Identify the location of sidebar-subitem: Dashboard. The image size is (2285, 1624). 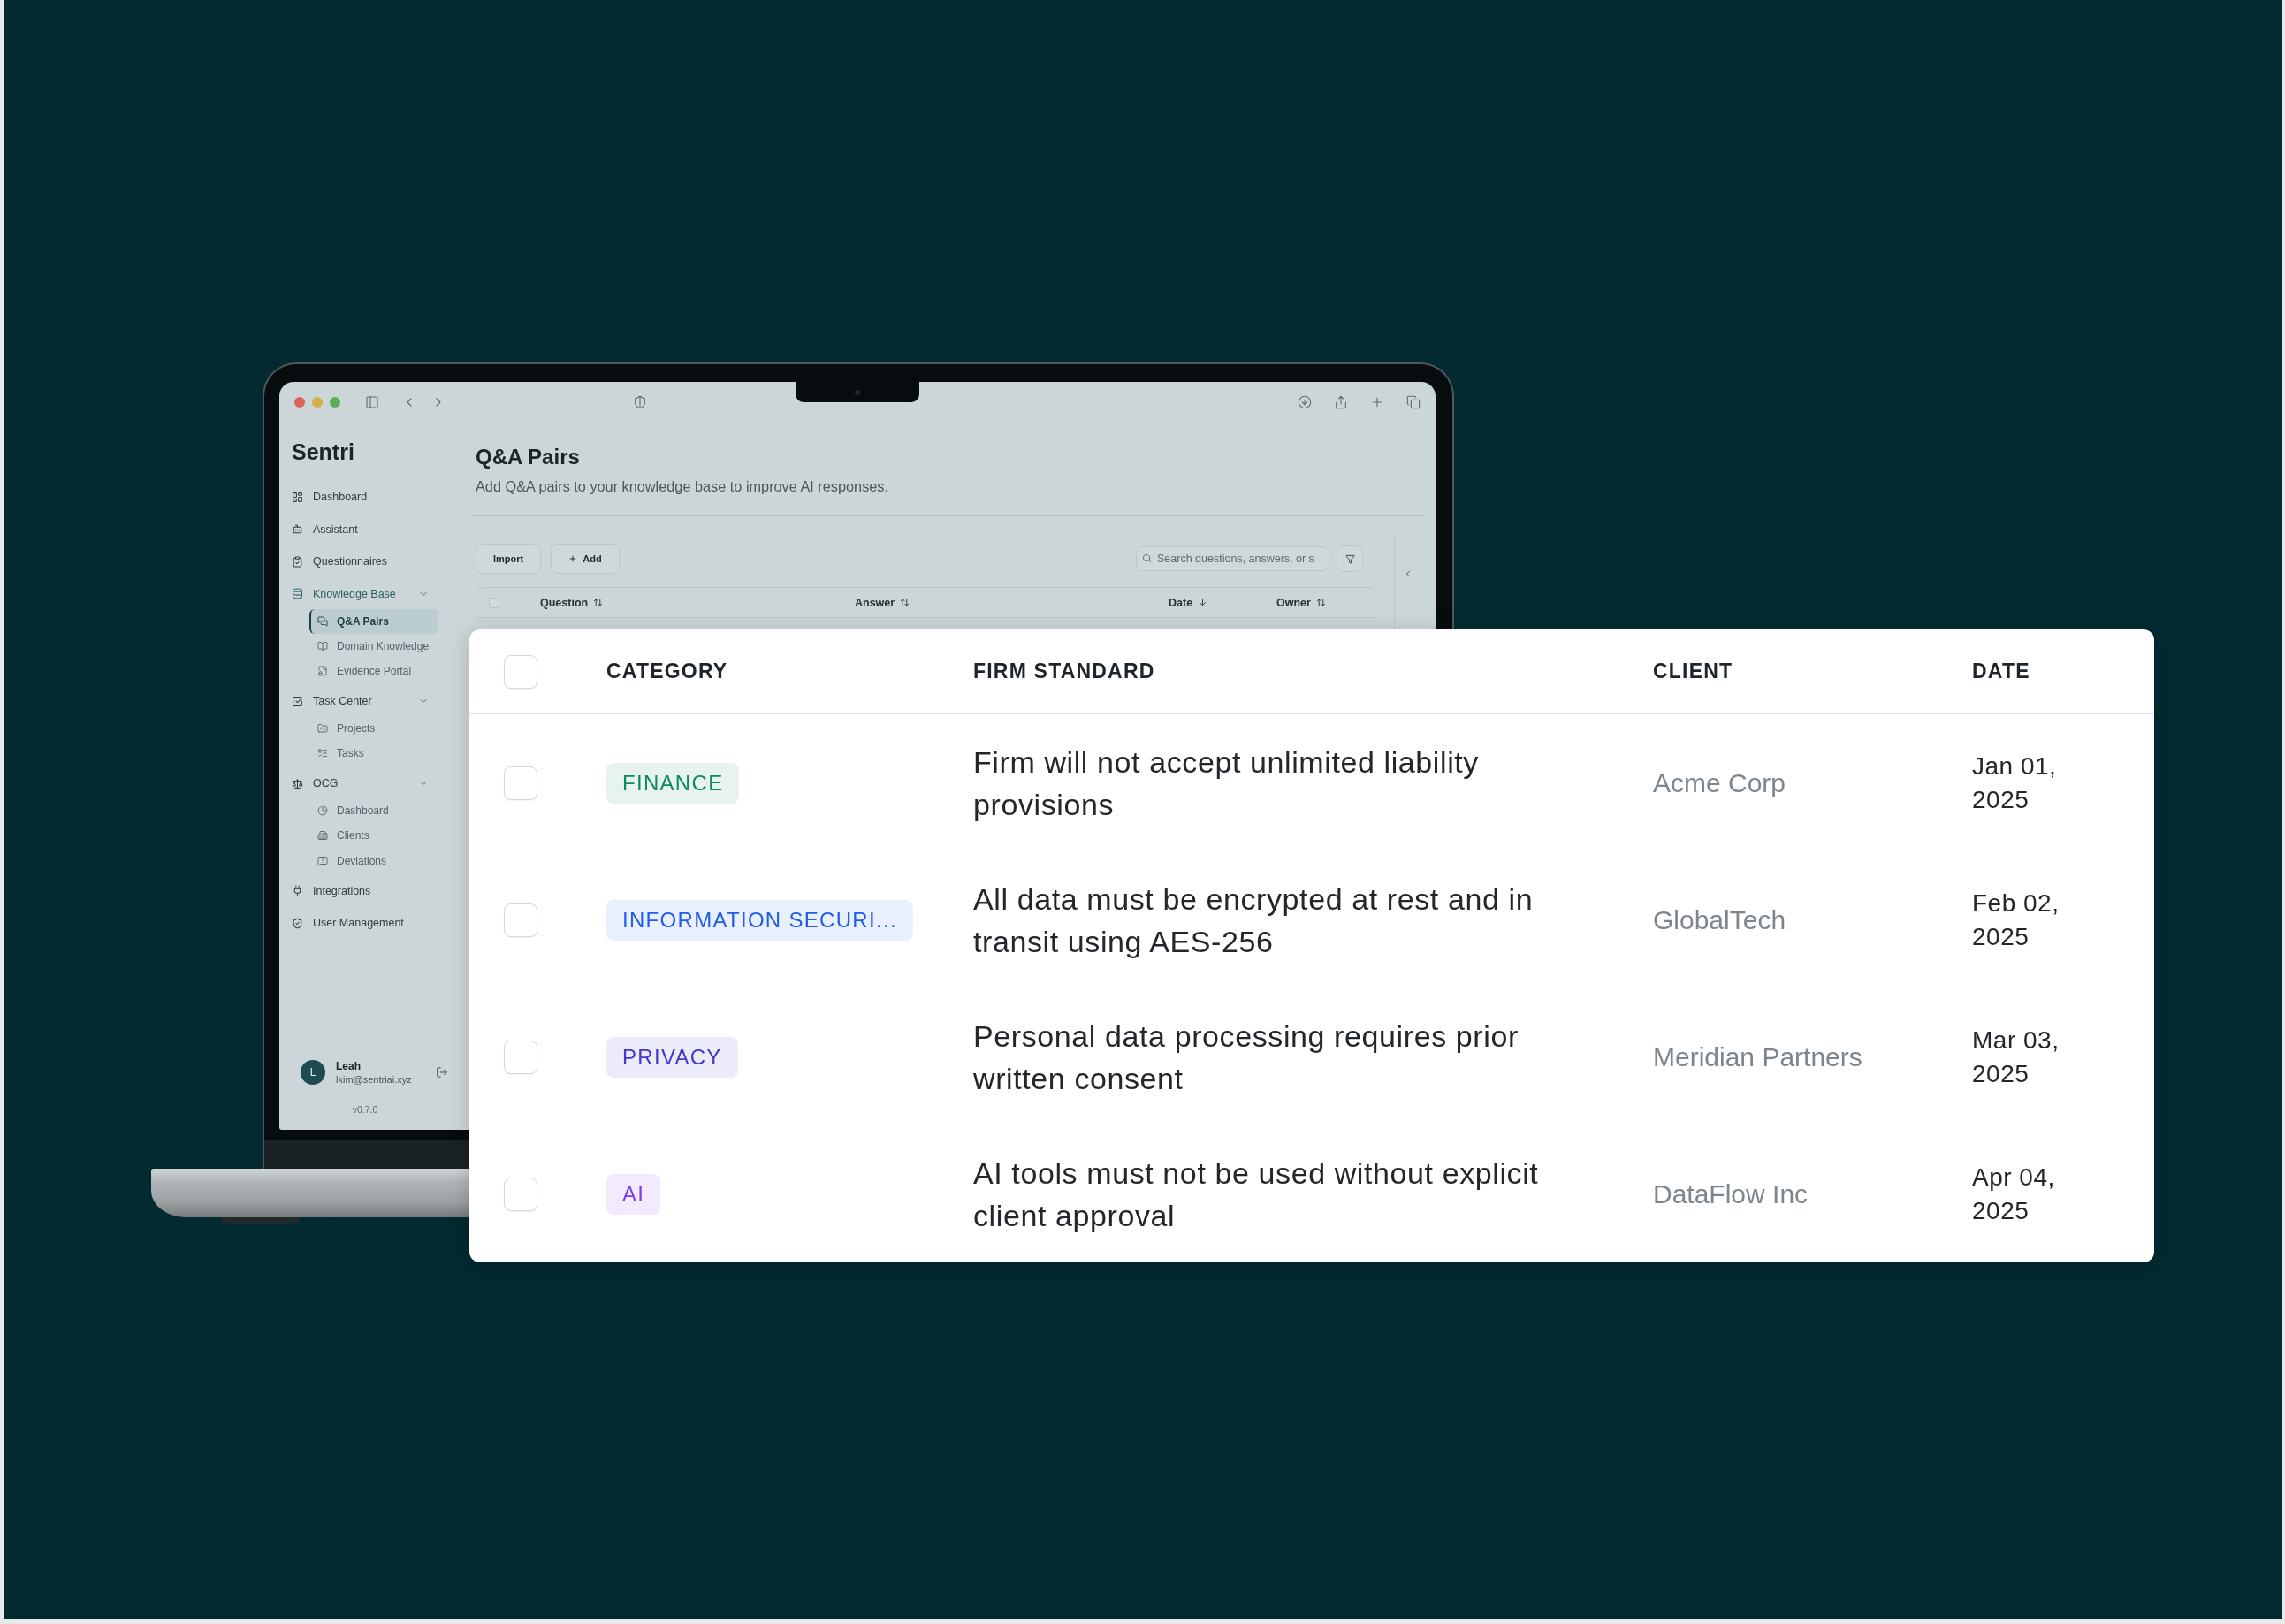
(373, 811).